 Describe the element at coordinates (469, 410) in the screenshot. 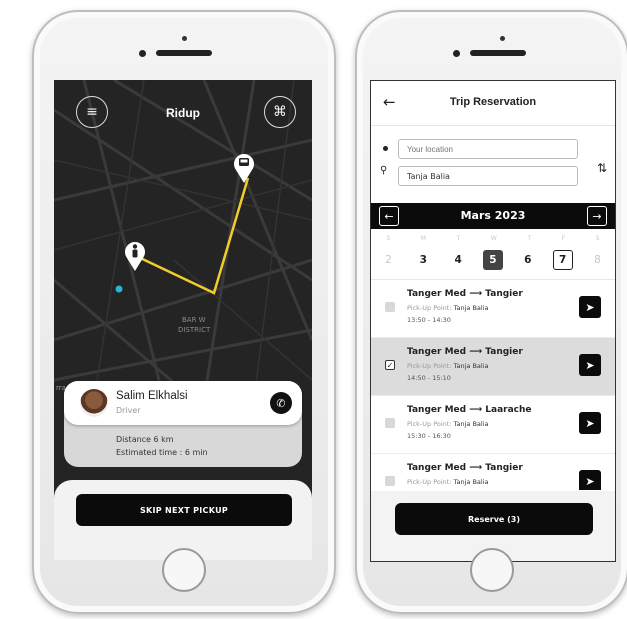

I see `trip-route: Tanger Med ⟶ Laarache` at that location.